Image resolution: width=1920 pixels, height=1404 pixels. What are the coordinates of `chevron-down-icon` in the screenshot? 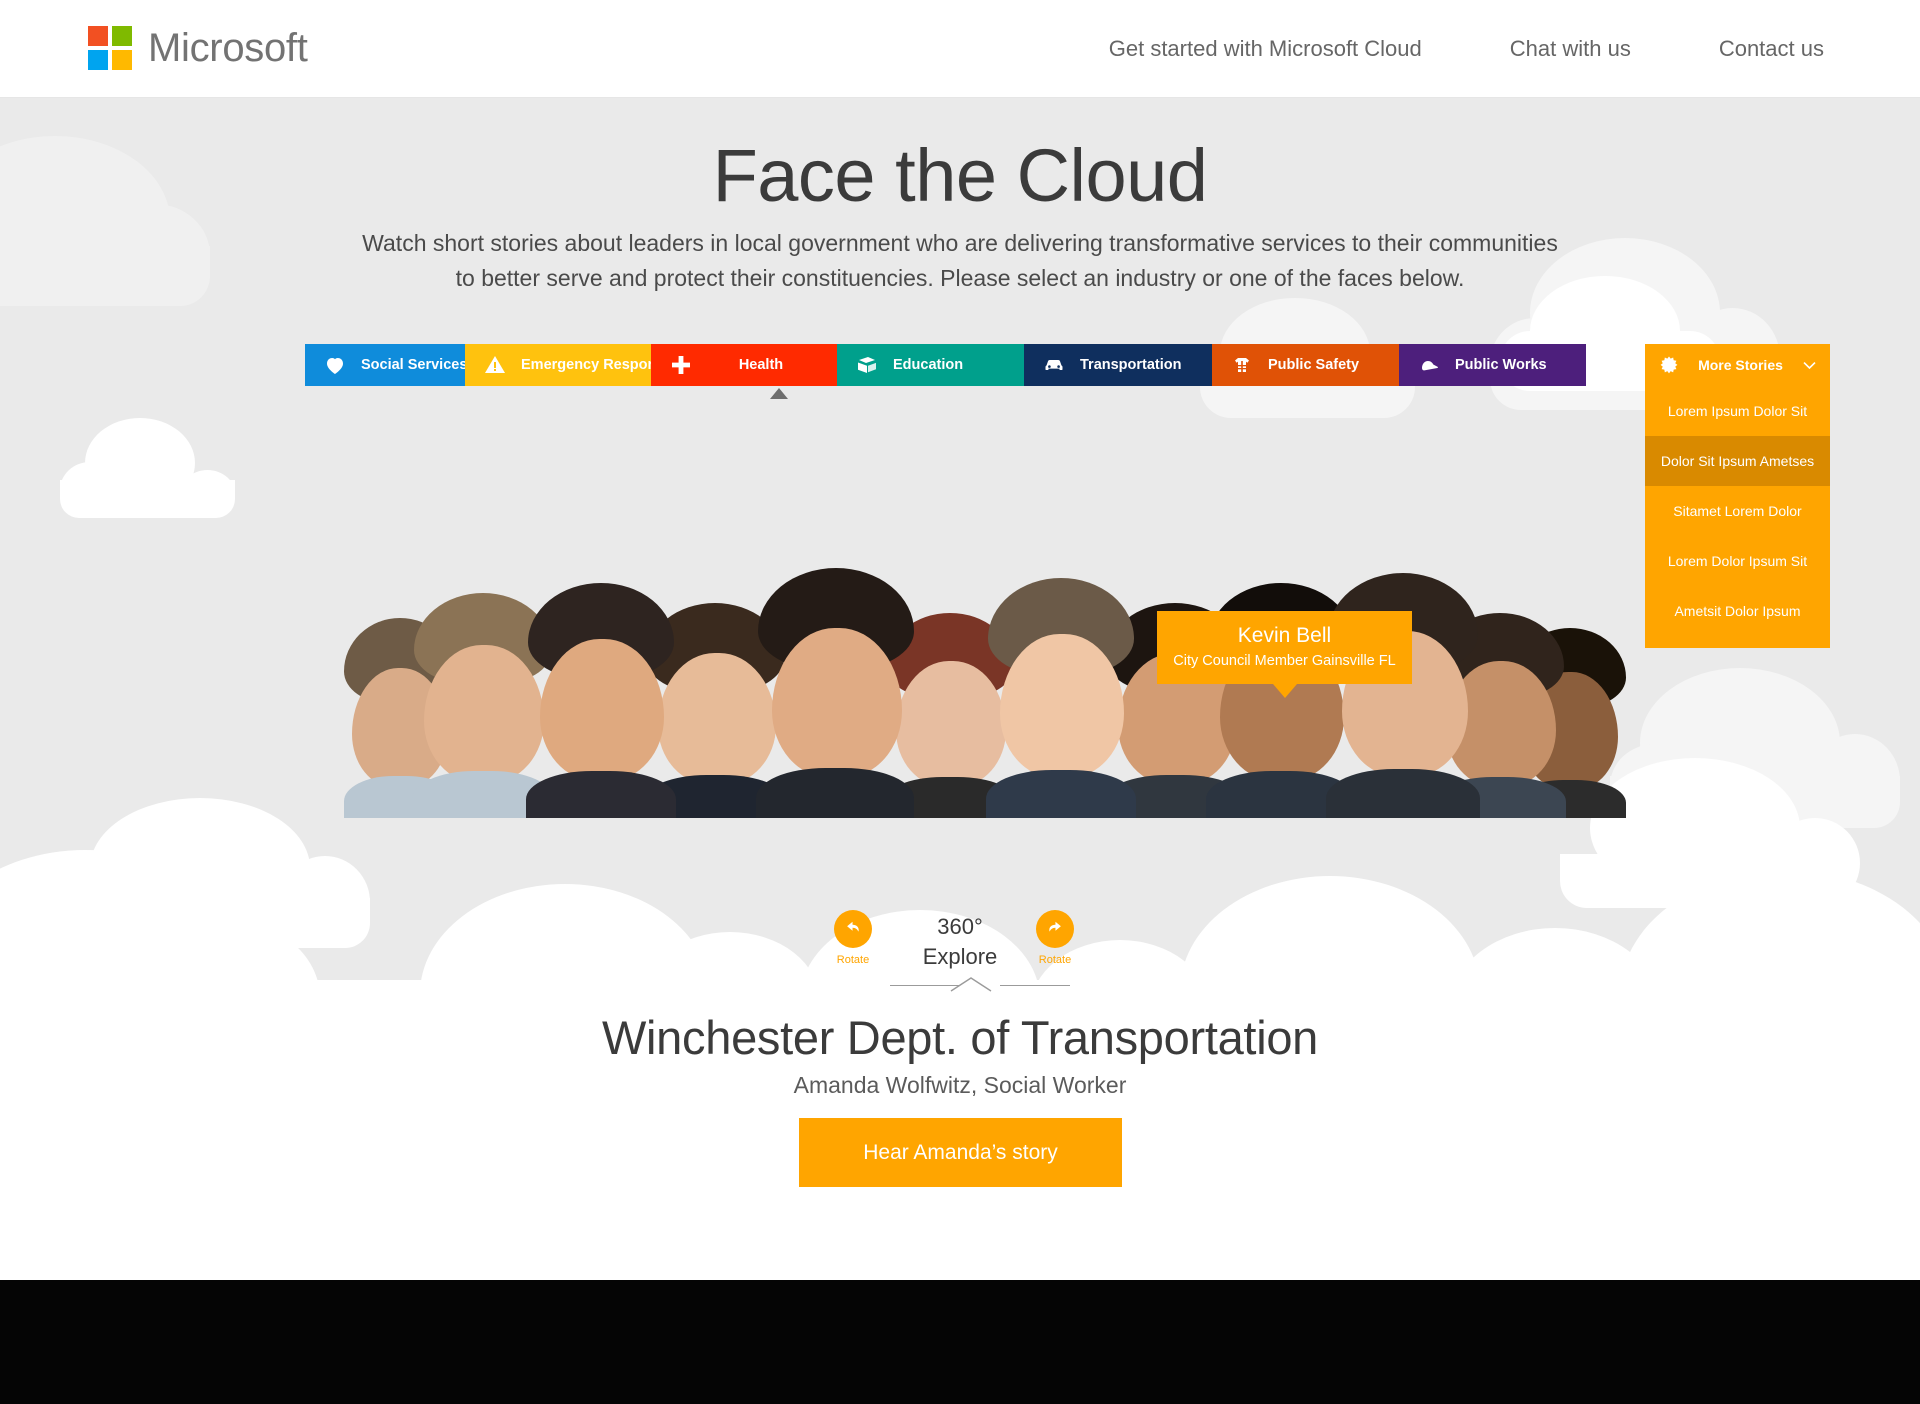 It's located at (1809, 365).